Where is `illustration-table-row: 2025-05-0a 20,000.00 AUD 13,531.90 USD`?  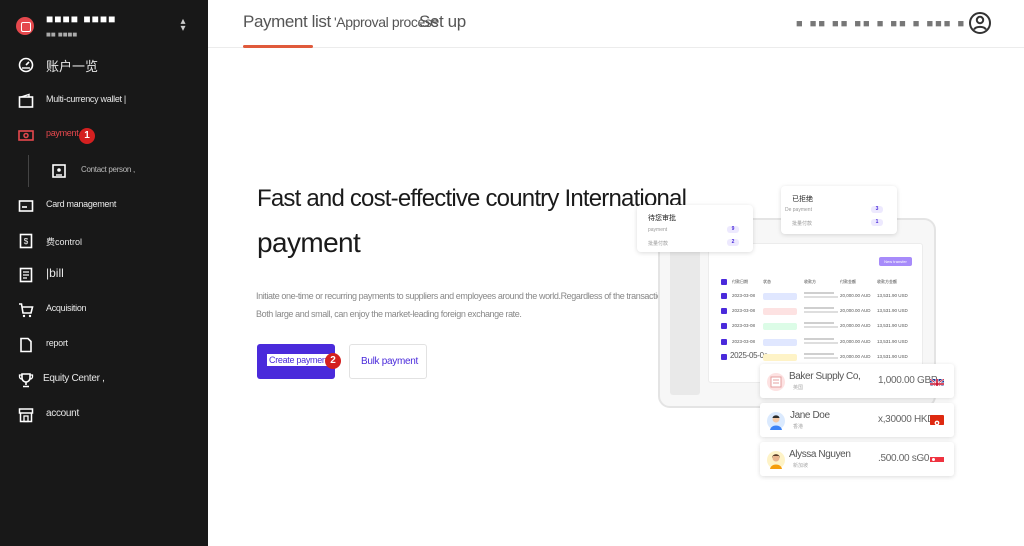 illustration-table-row: 2025-05-0a 20,000.00 AUD 13,531.90 USD is located at coordinates (817, 357).